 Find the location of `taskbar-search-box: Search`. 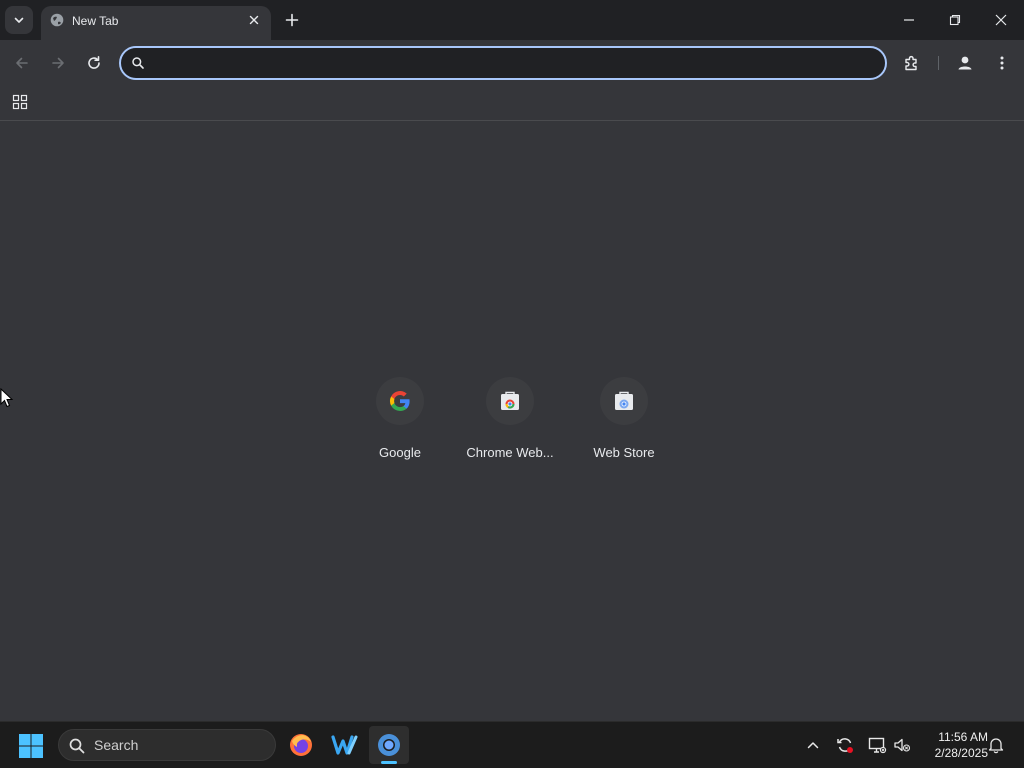

taskbar-search-box: Search is located at coordinates (167, 745).